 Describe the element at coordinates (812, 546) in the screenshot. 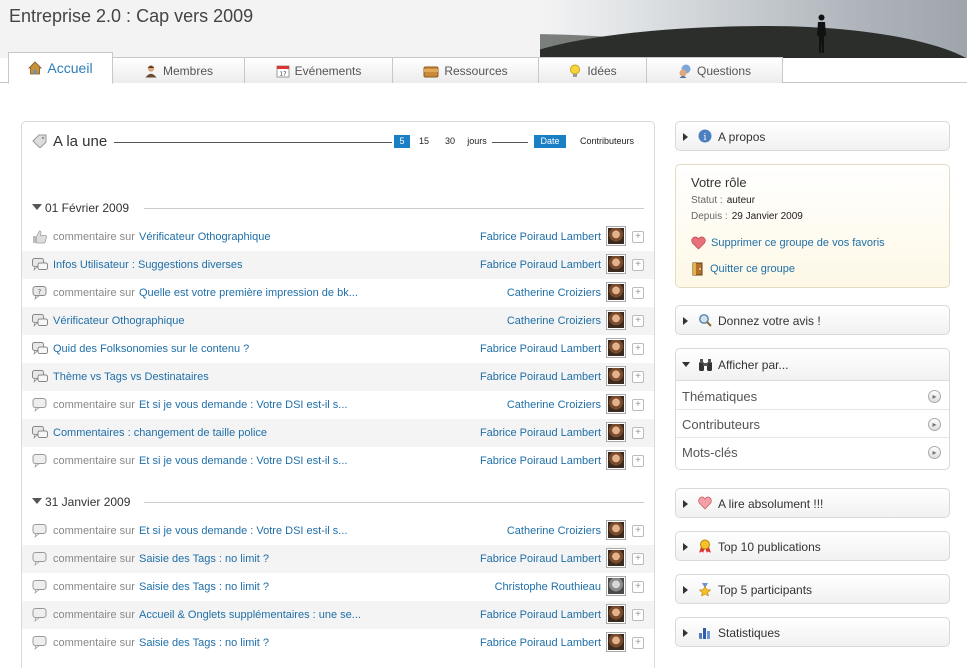

I see `top10-box: Top 10 publications` at that location.